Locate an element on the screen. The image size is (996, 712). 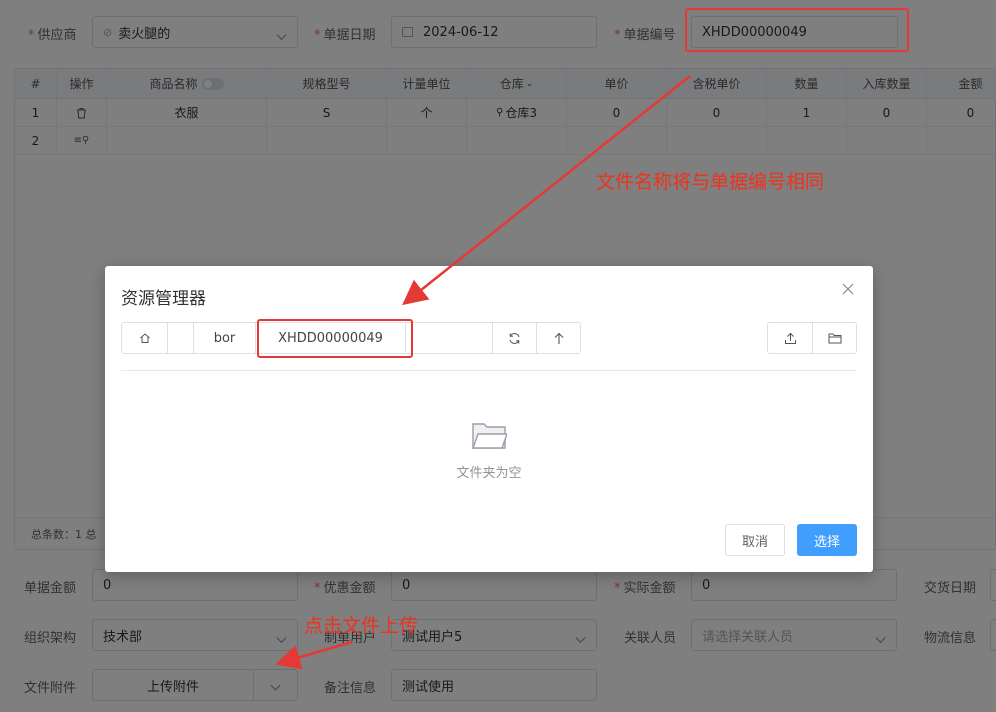
home-icon is located at coordinates (144, 338).